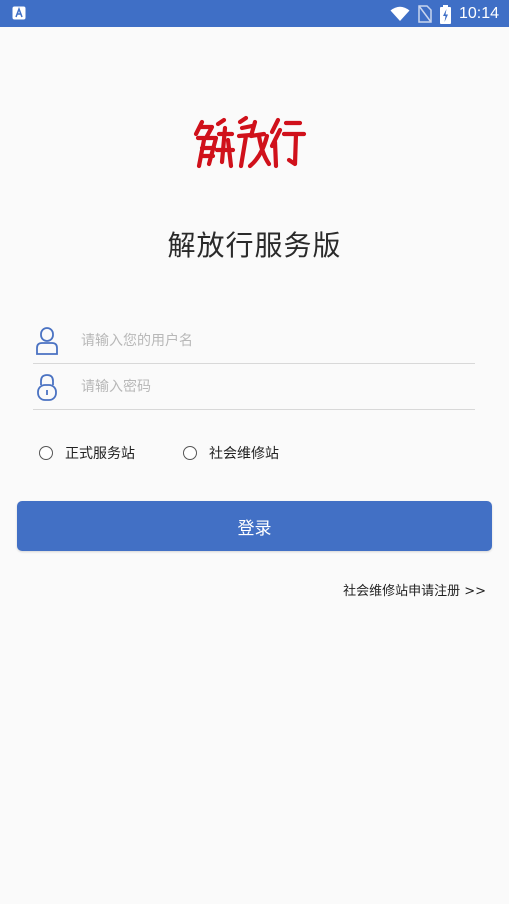  Describe the element at coordinates (254, 526) in the screenshot. I see `login-button: 登录` at that location.